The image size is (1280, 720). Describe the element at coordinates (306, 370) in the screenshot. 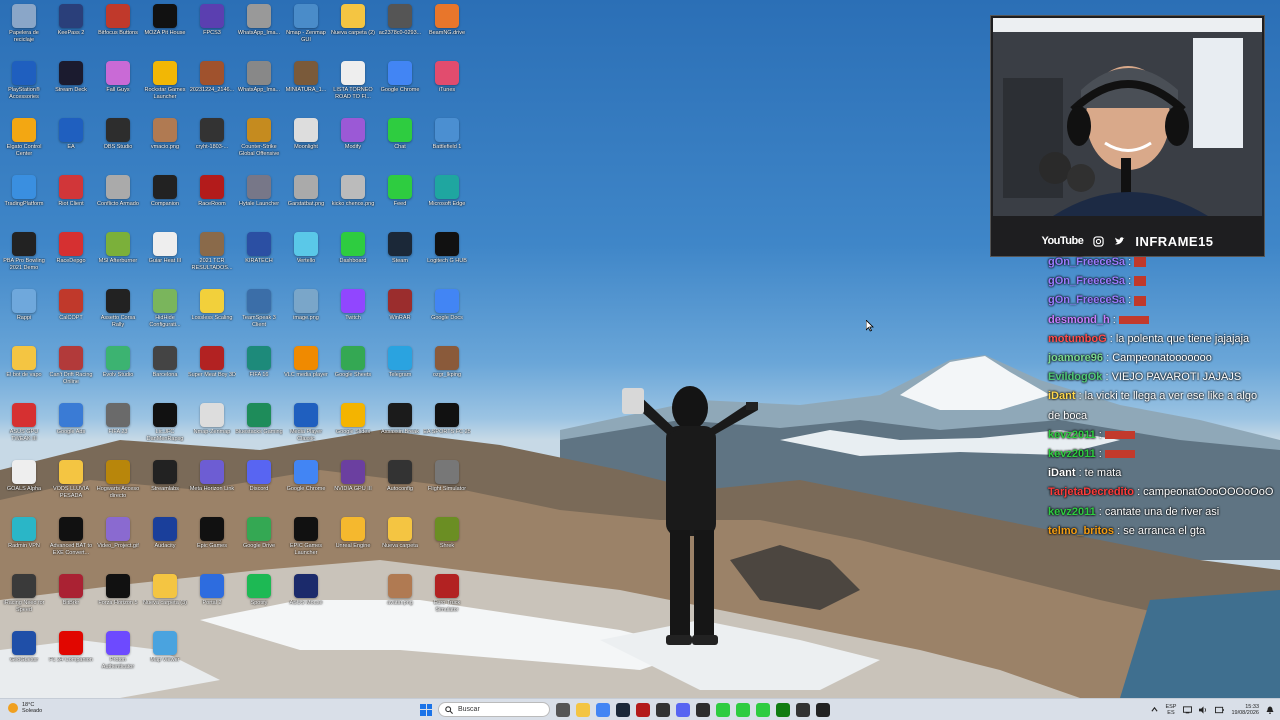

I see `desktop-icon: VLC media player` at that location.